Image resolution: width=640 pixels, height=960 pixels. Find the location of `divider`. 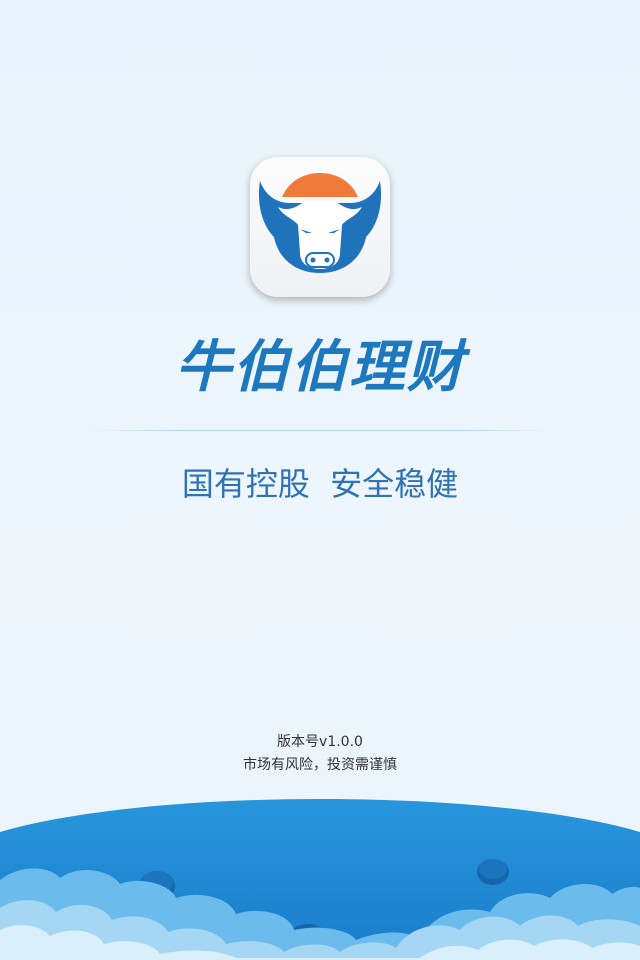

divider is located at coordinates (320, 430).